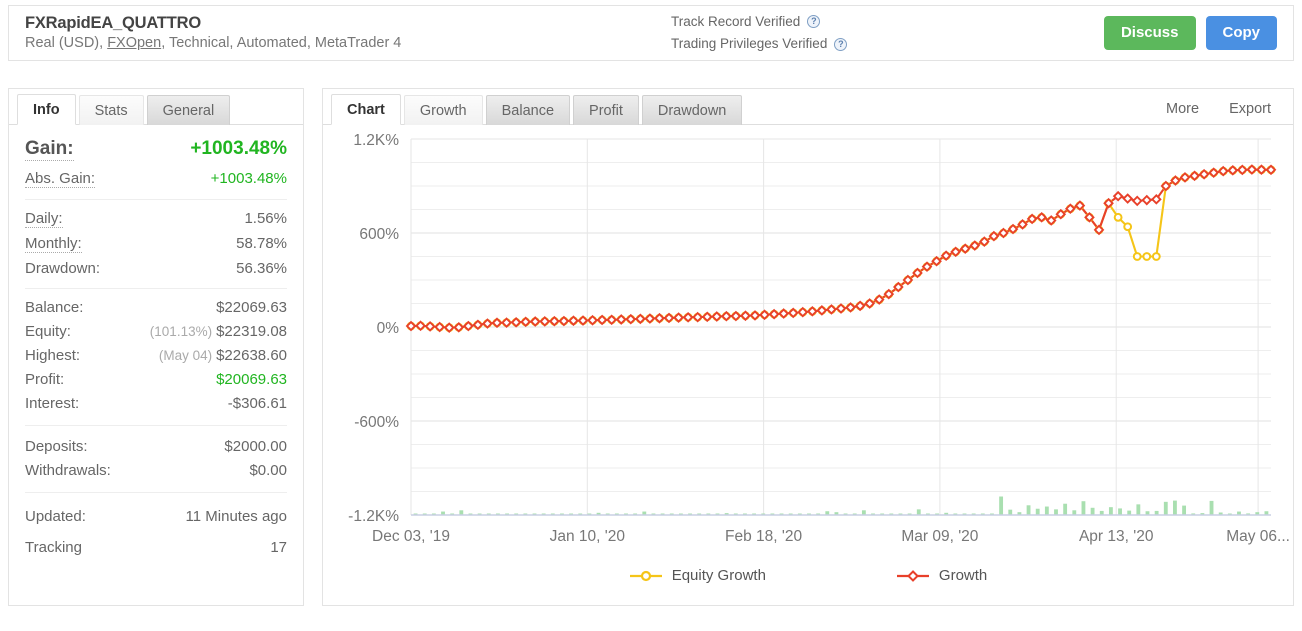  Describe the element at coordinates (53, 355) in the screenshot. I see `stat-label: Highest:` at that location.